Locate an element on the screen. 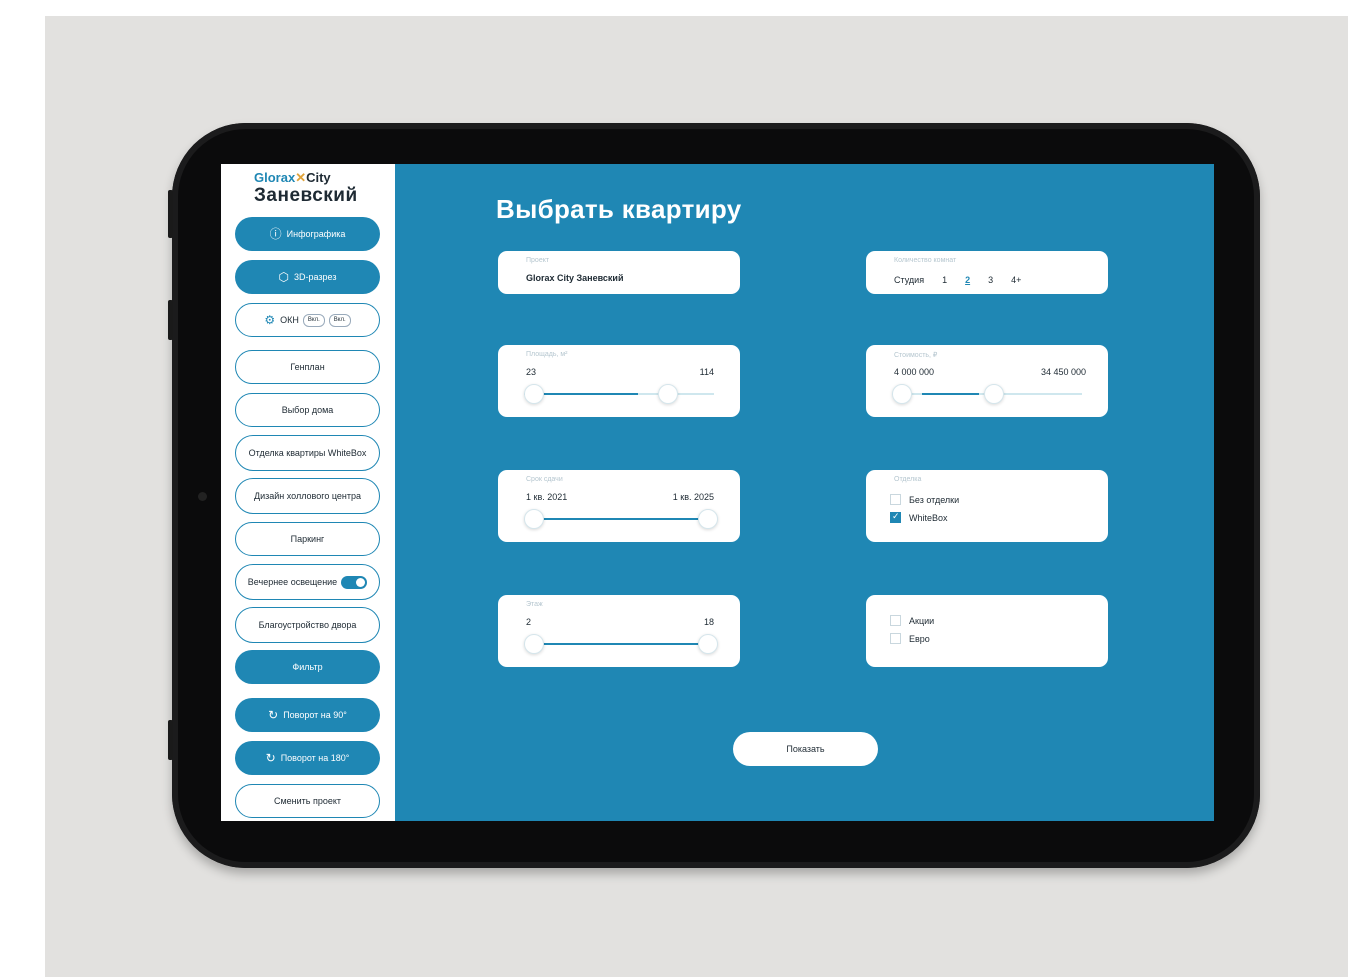 The width and height of the screenshot is (1348, 977). rooms-label: Количество комнат is located at coordinates (925, 260).